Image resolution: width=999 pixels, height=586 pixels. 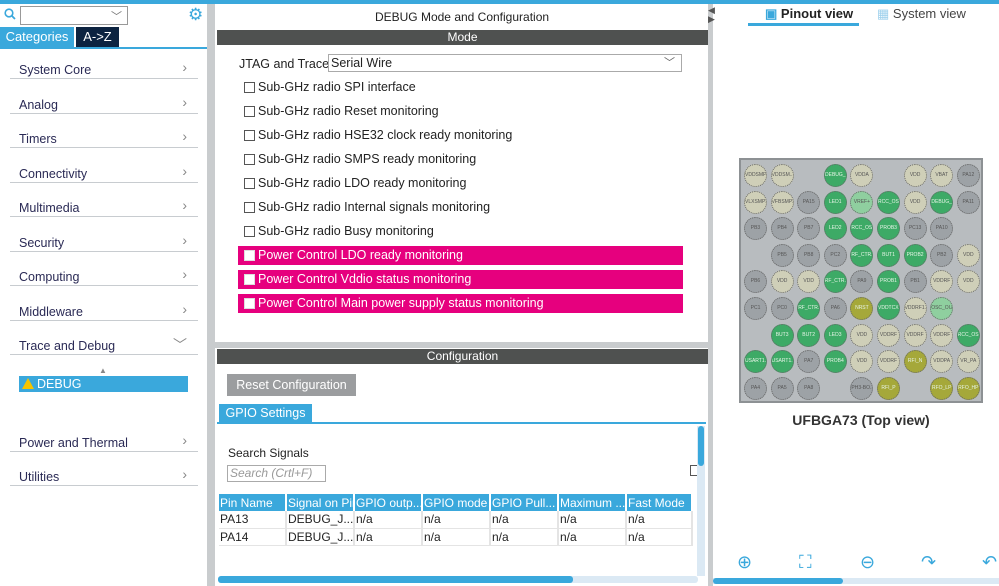 I want to click on pin: VR_PA, so click(x=968, y=362).